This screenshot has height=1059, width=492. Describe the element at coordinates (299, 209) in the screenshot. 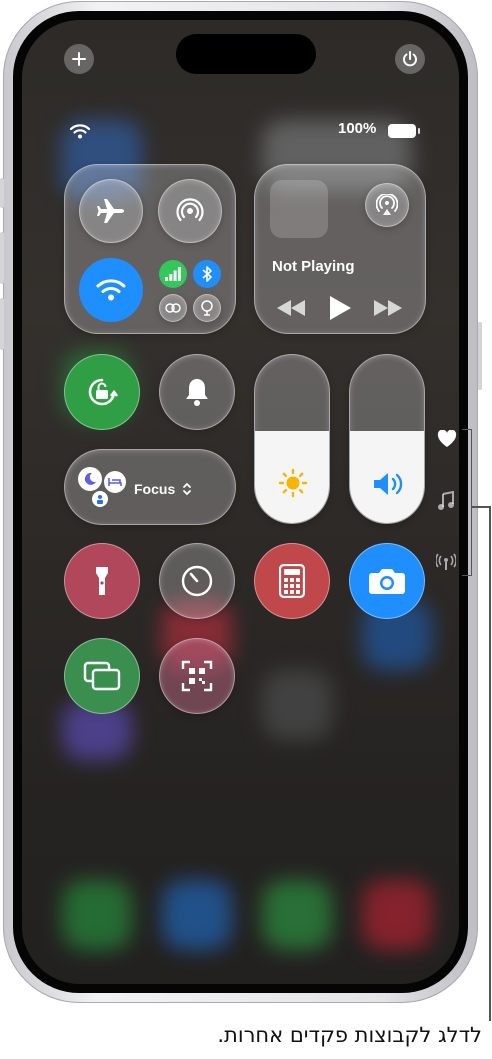

I see `album-art-placeholder` at that location.